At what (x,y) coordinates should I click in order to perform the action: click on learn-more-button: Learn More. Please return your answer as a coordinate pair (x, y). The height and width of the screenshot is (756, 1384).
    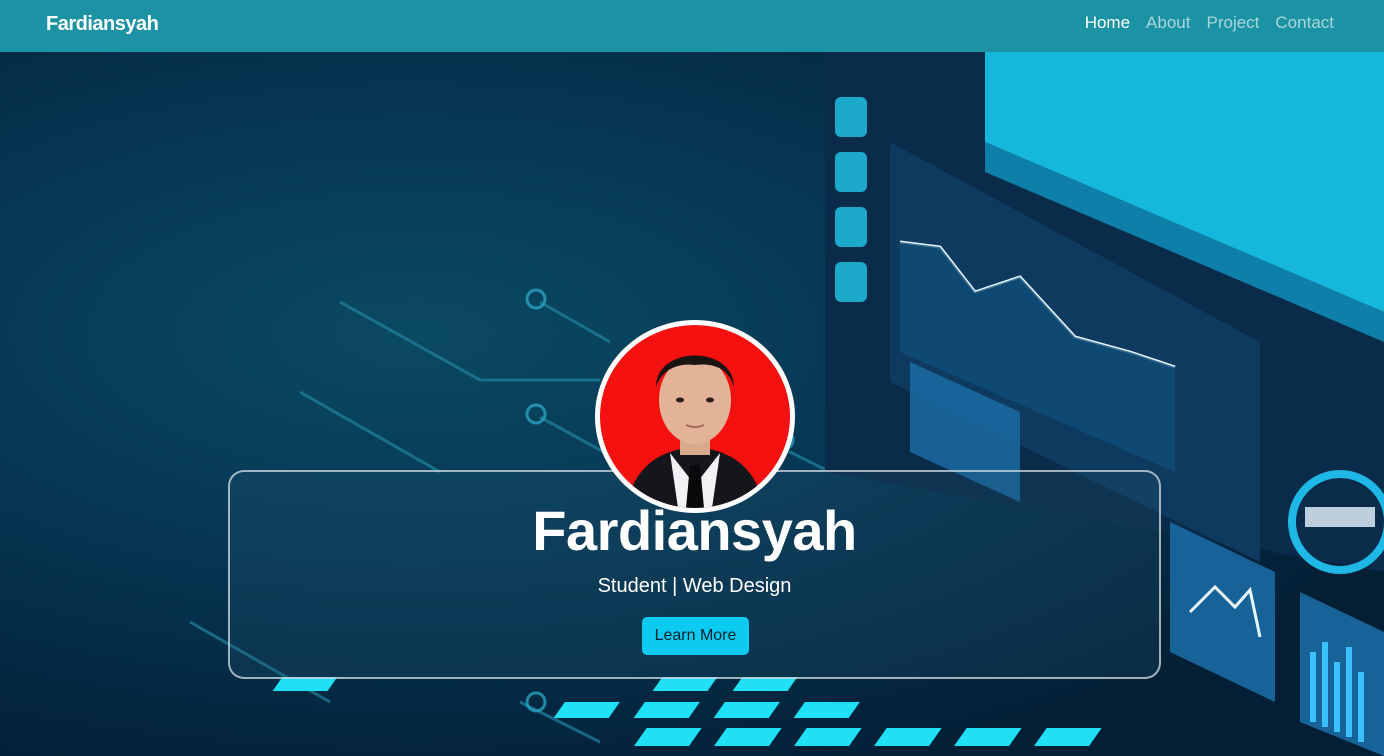
    Looking at the image, I should click on (695, 636).